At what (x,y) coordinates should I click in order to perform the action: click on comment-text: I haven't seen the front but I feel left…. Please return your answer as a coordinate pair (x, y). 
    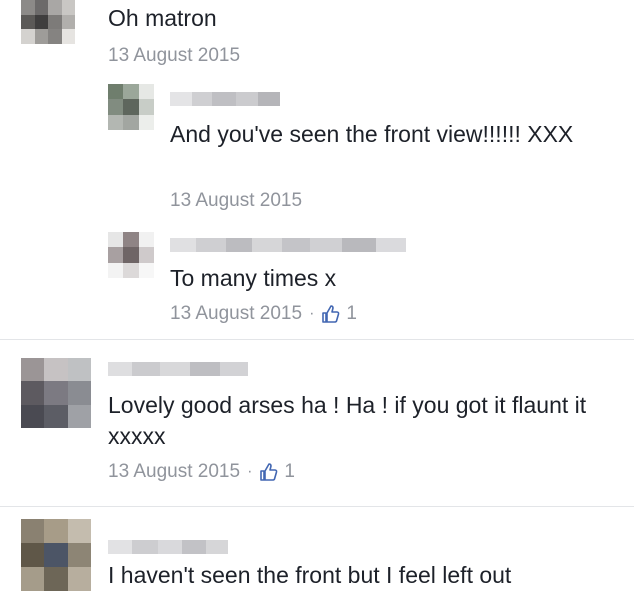
    Looking at the image, I should click on (310, 575).